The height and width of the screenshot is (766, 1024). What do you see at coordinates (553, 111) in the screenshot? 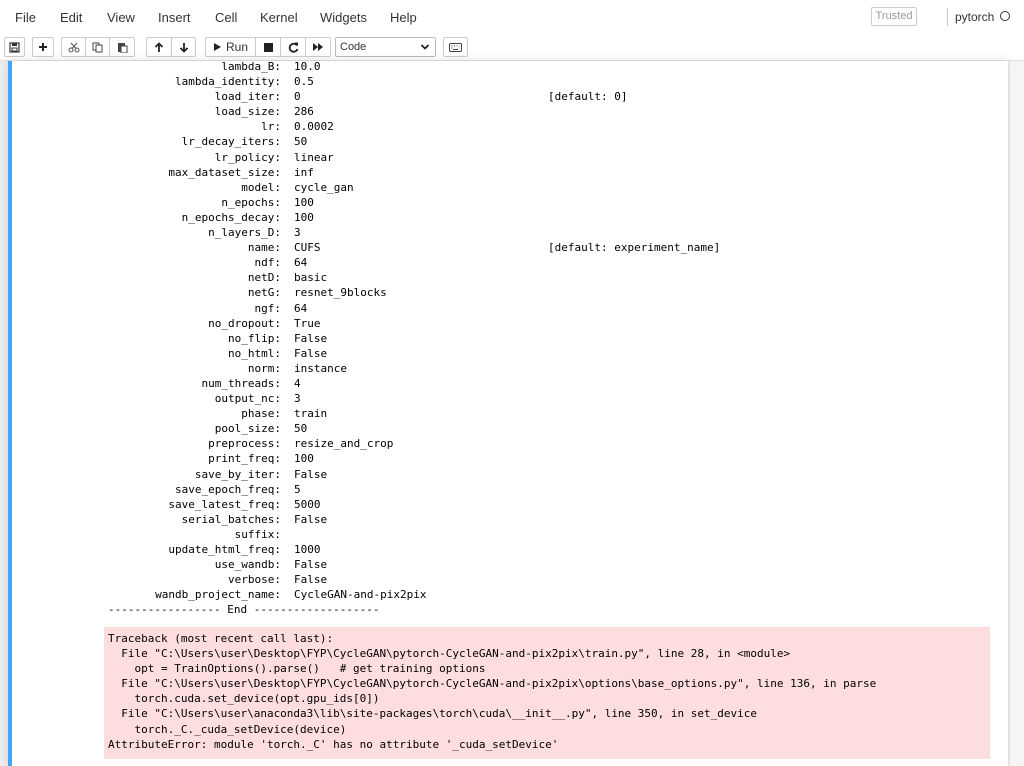
I see `option-row: load_size: 286` at bounding box center [553, 111].